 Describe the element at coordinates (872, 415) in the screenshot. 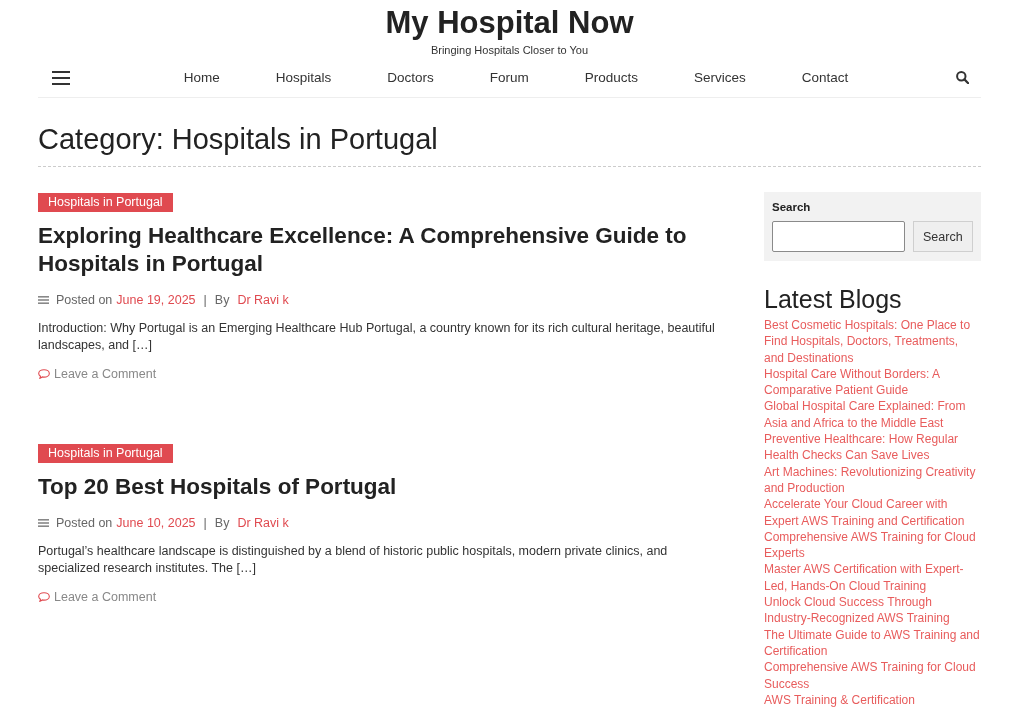

I see `blog-link: Global Hospital Care Explained: From Asia and Africa to the Middle East` at that location.